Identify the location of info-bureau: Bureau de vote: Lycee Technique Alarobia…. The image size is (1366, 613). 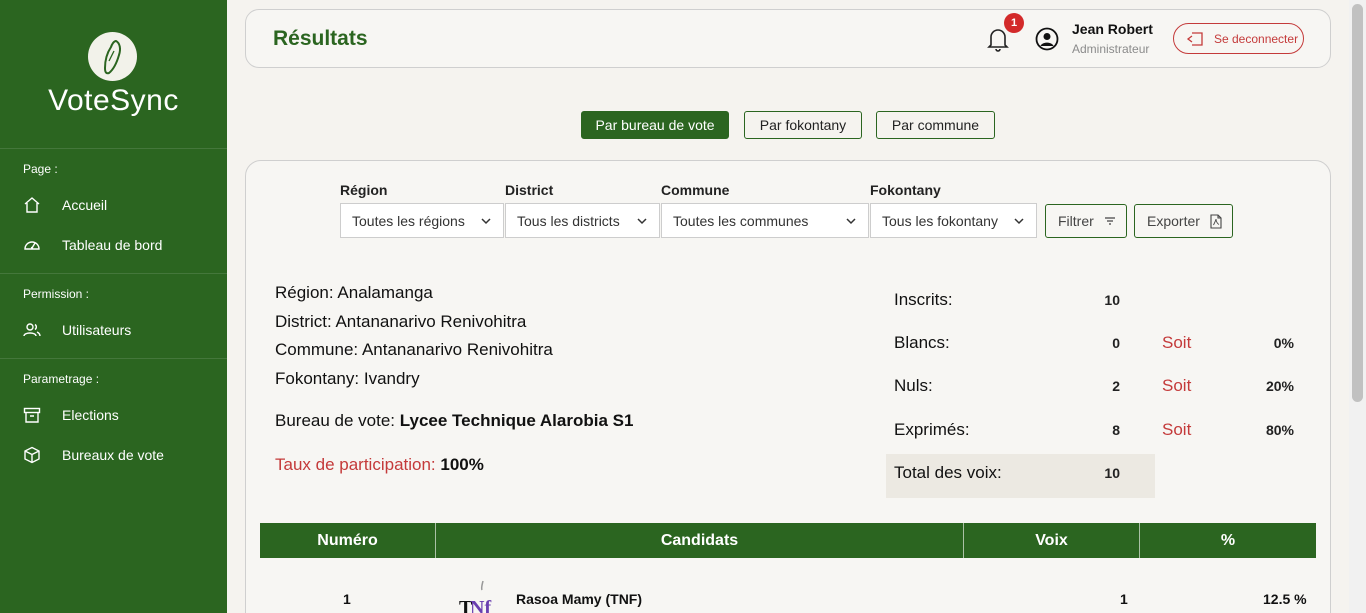
(454, 420).